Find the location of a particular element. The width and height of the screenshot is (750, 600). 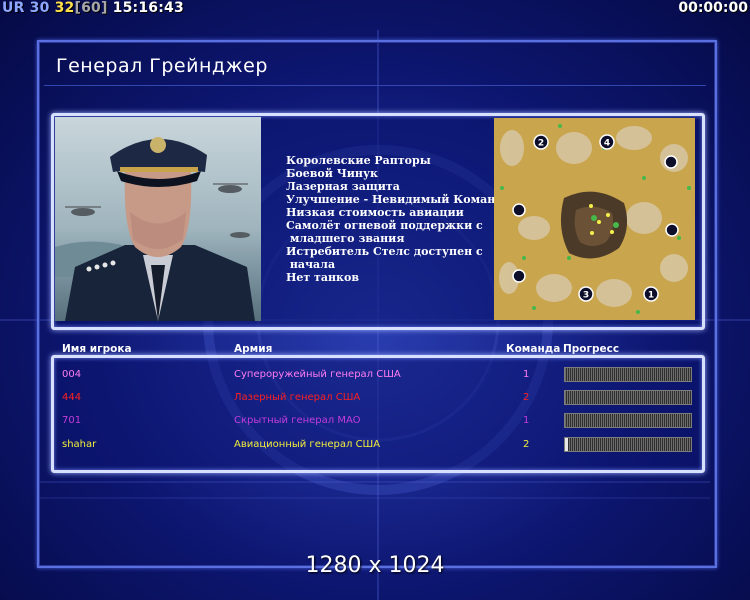

ur-label: UR is located at coordinates (13, 8).